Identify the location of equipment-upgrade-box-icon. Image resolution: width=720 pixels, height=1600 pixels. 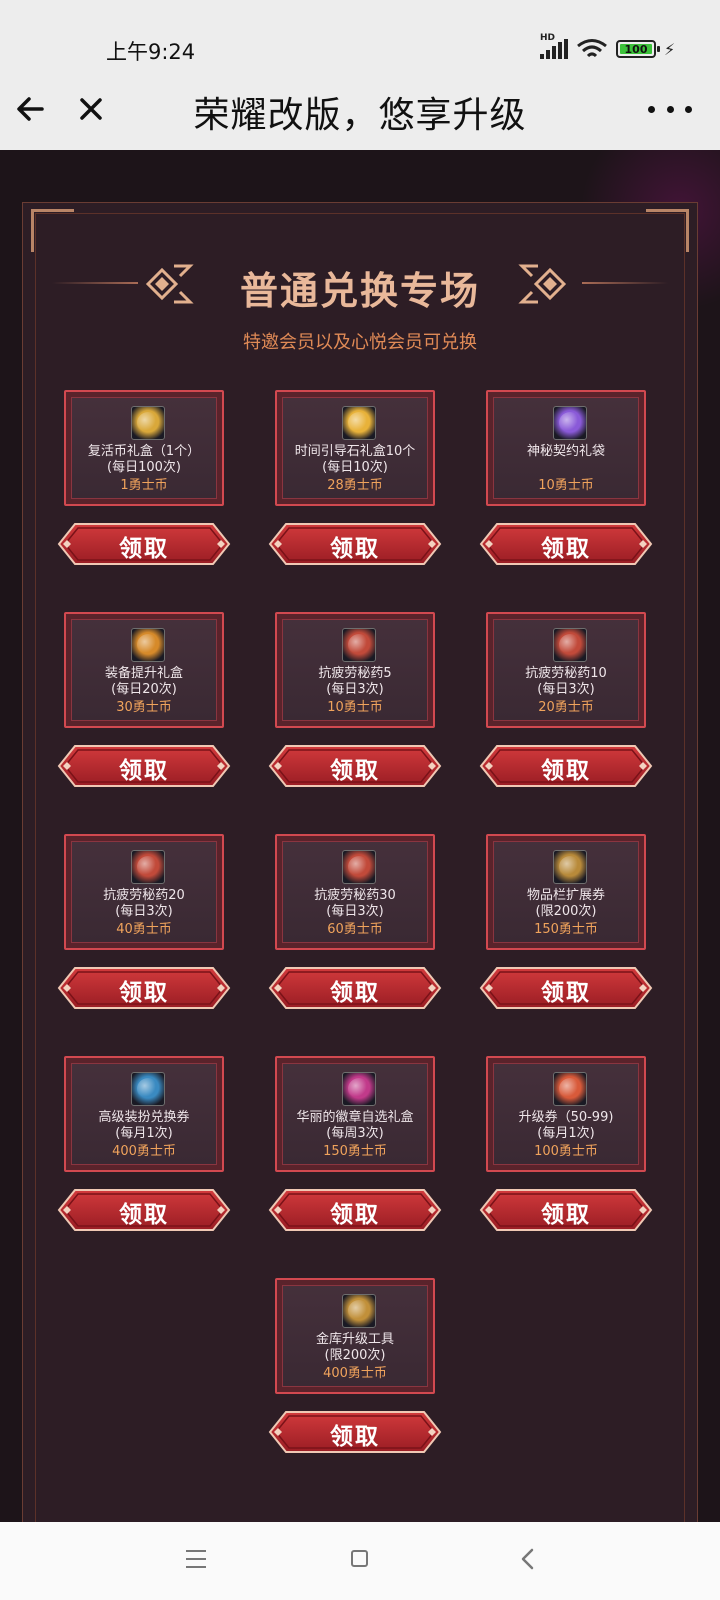
(148, 645).